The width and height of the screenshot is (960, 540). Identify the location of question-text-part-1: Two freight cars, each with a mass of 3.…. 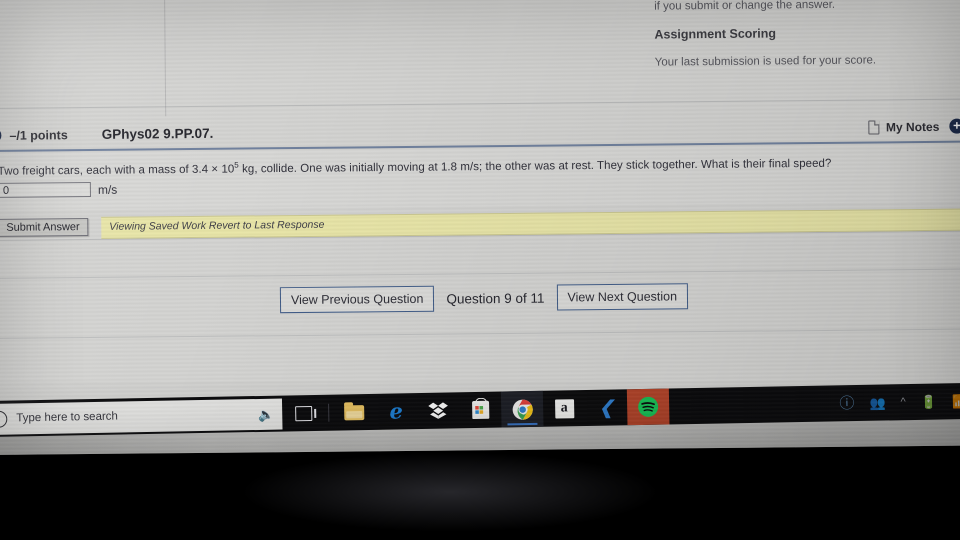
(117, 170).